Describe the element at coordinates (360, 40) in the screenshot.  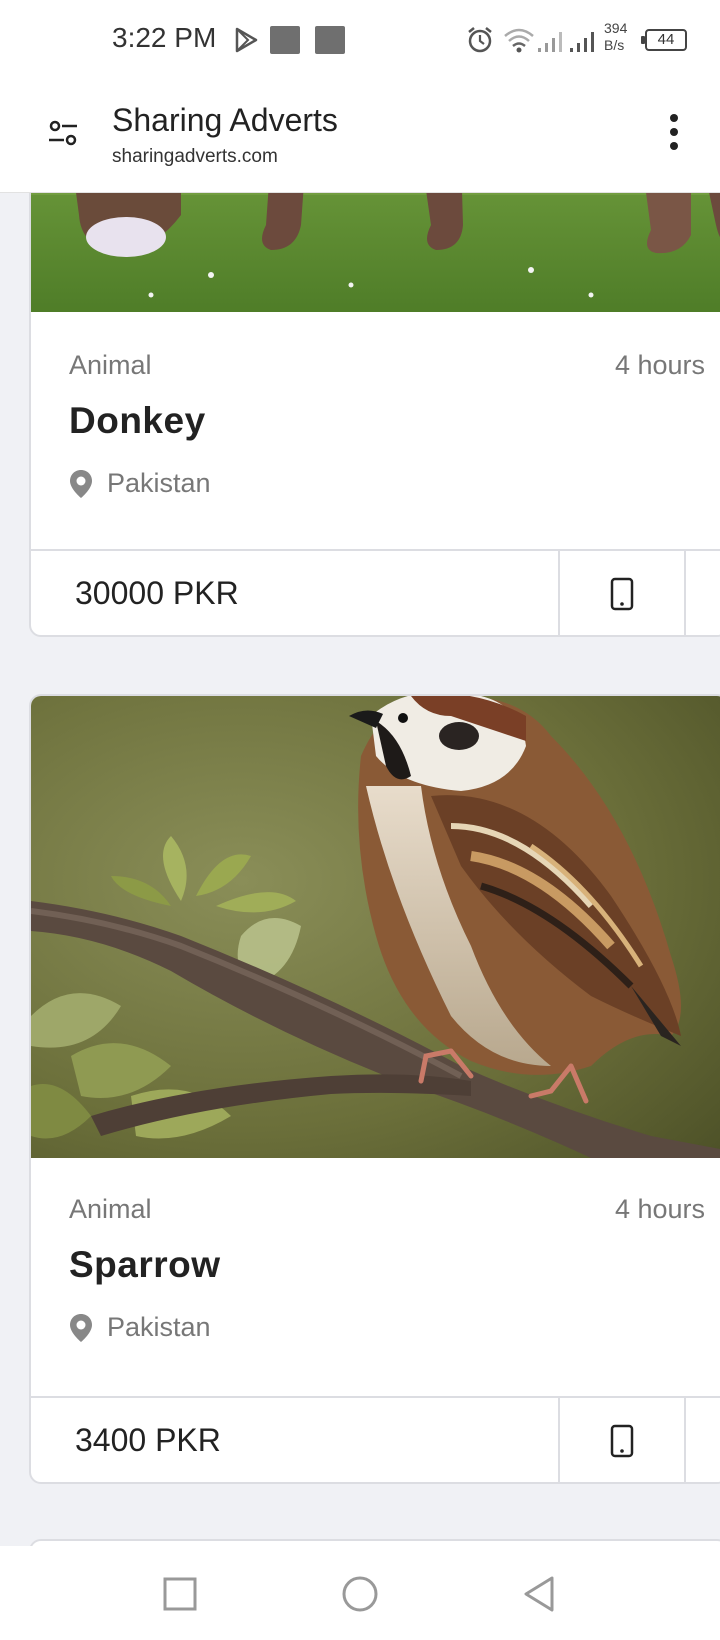
I see `status-bar: 3:22 PM 394 B/s 44` at that location.